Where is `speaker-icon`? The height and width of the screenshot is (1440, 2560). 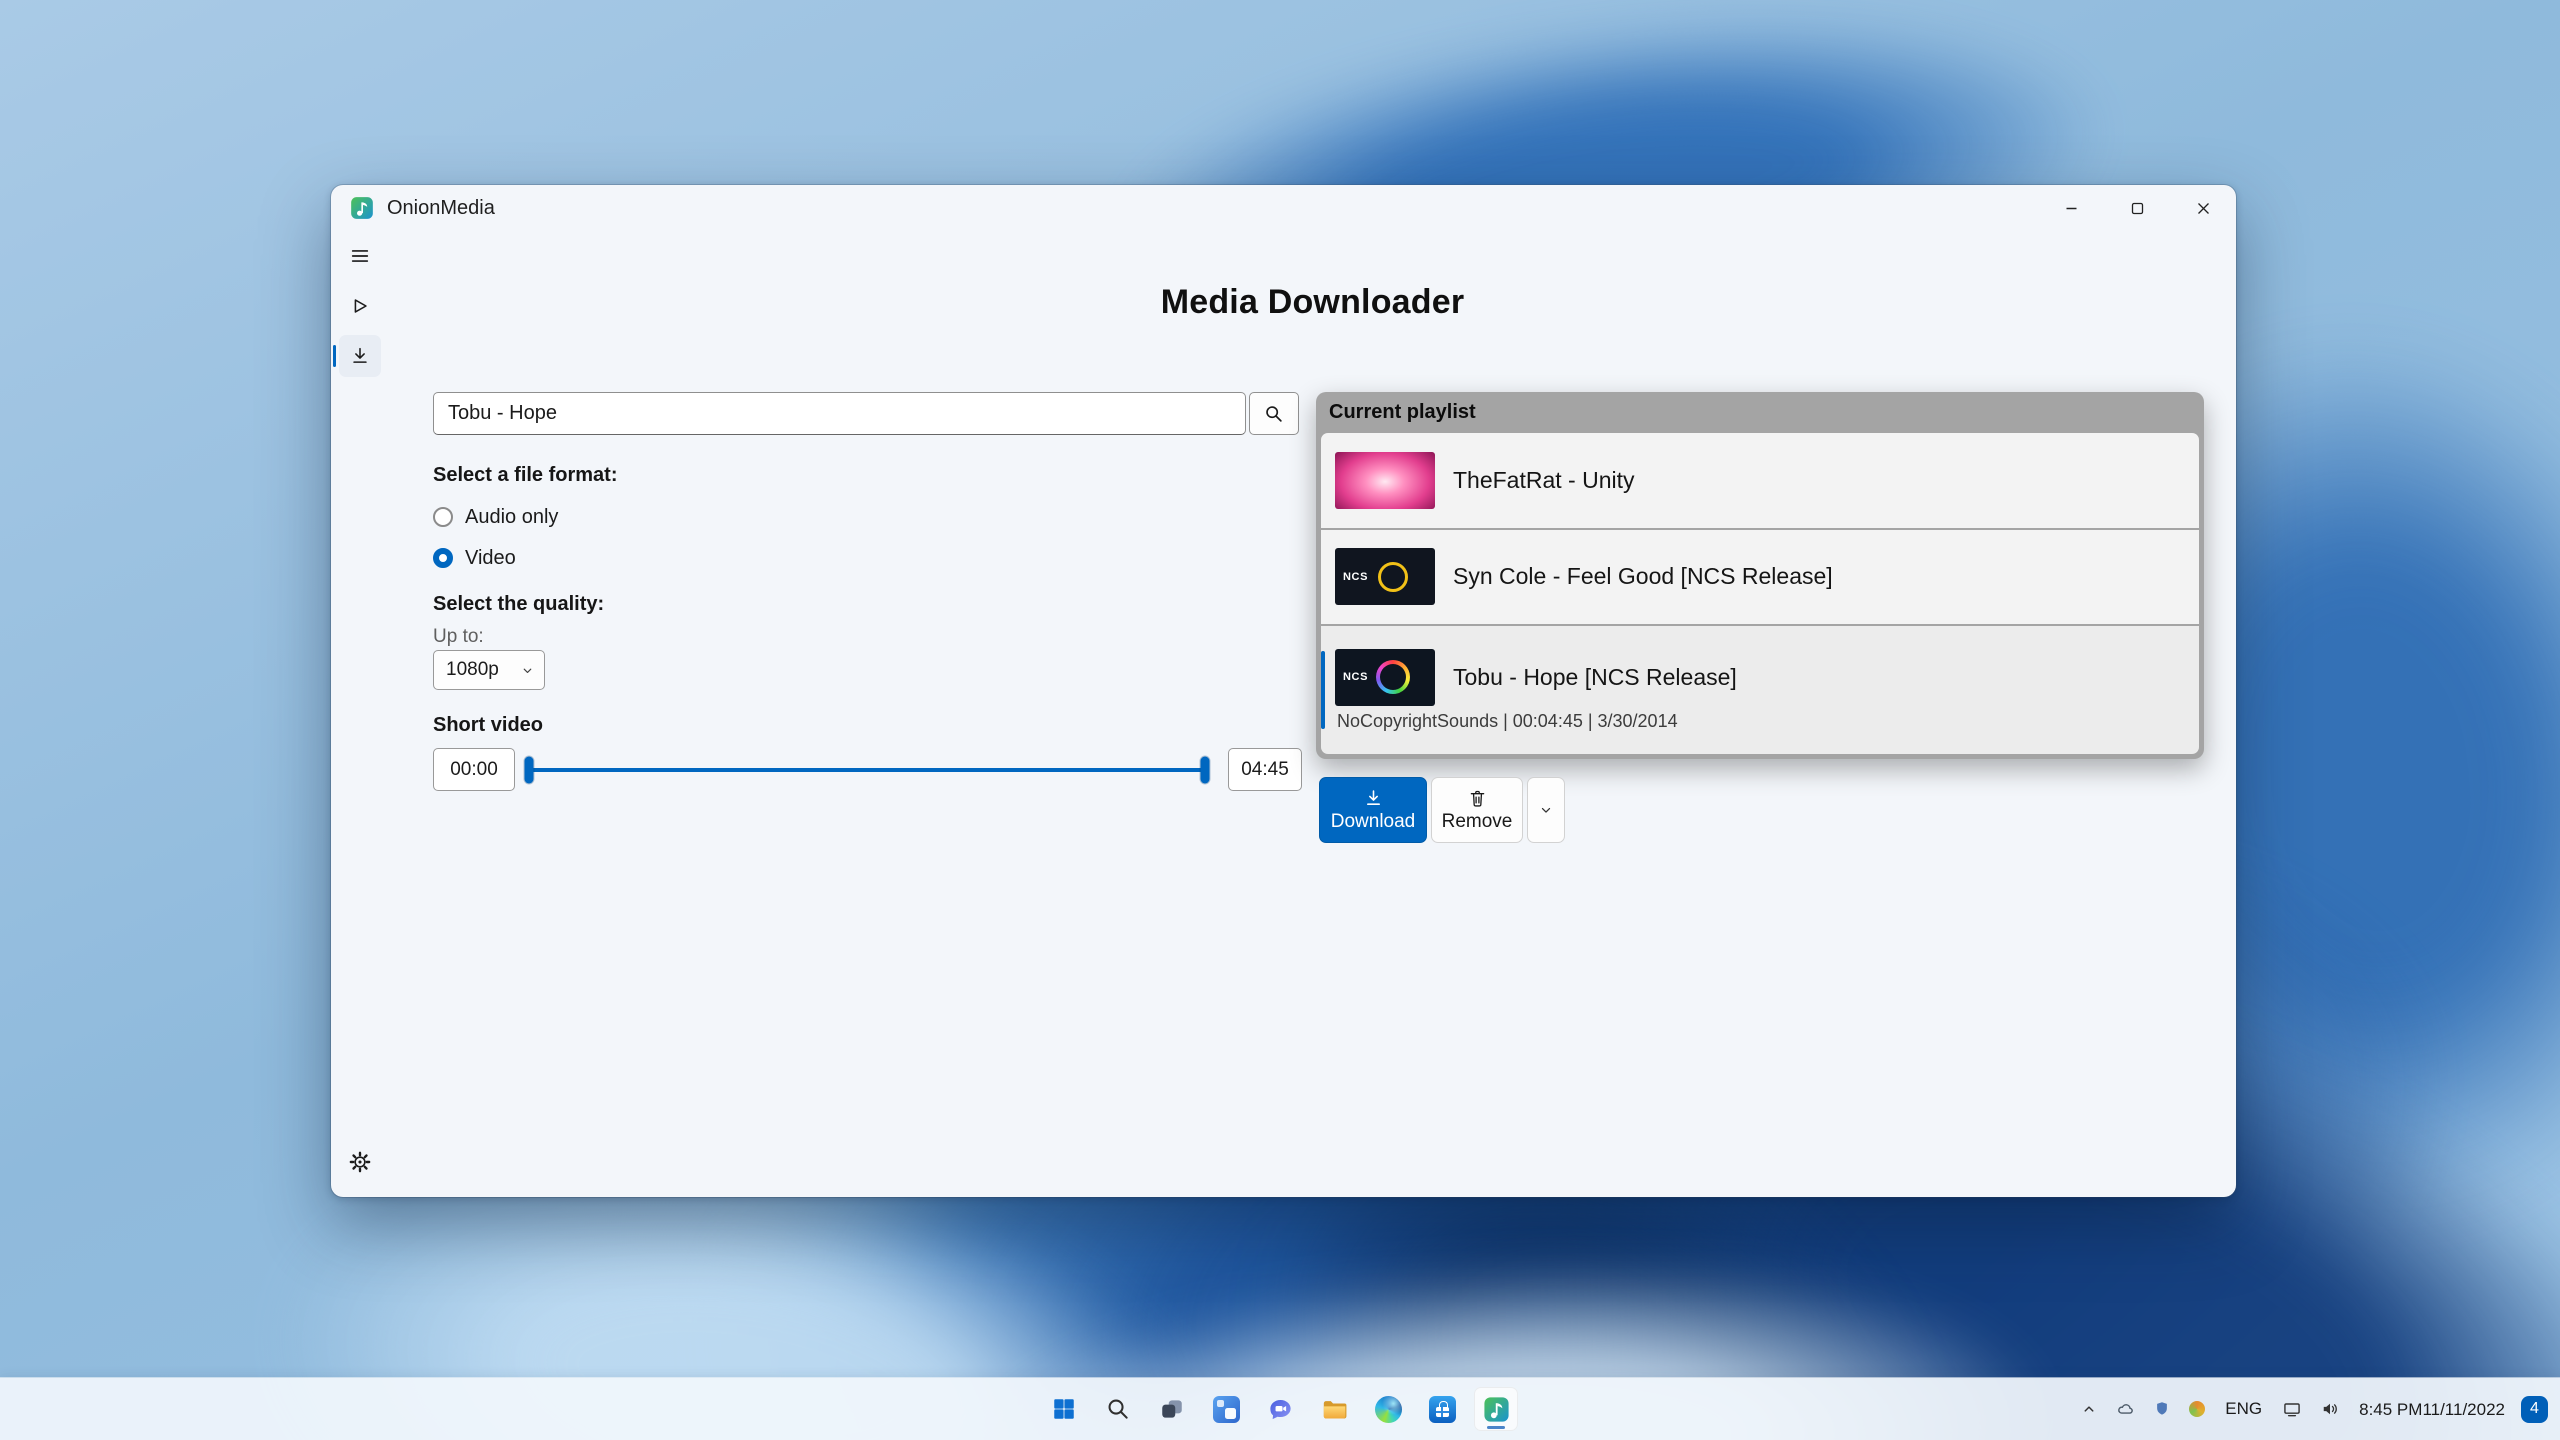
speaker-icon is located at coordinates (2330, 1409).